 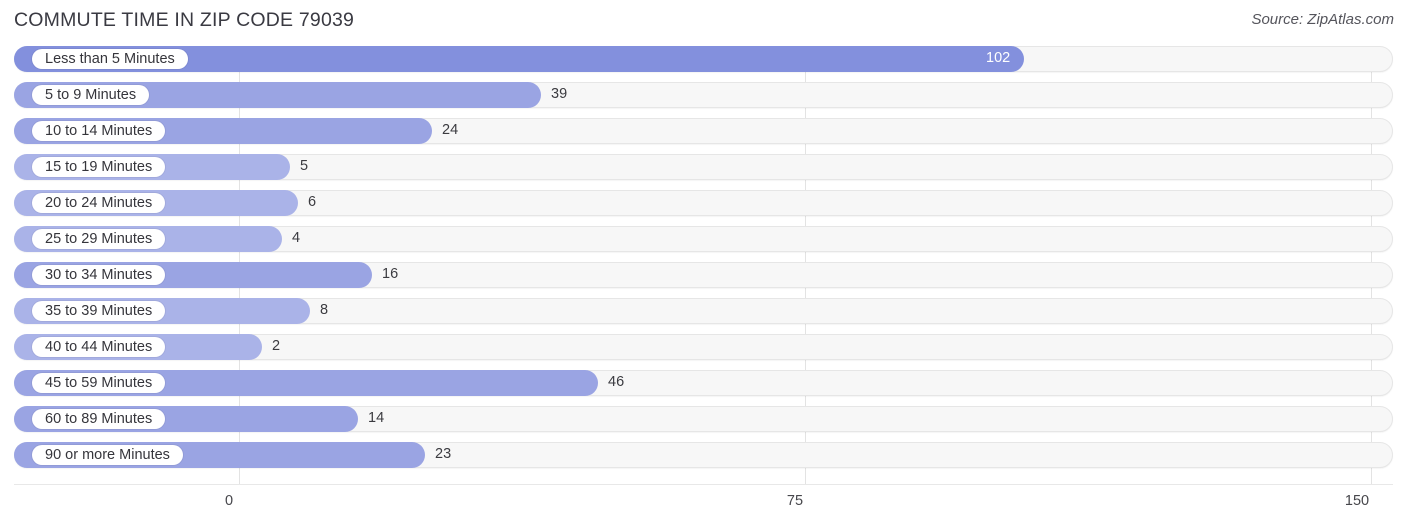 What do you see at coordinates (304, 166) in the screenshot?
I see `bar-value-label: 5` at bounding box center [304, 166].